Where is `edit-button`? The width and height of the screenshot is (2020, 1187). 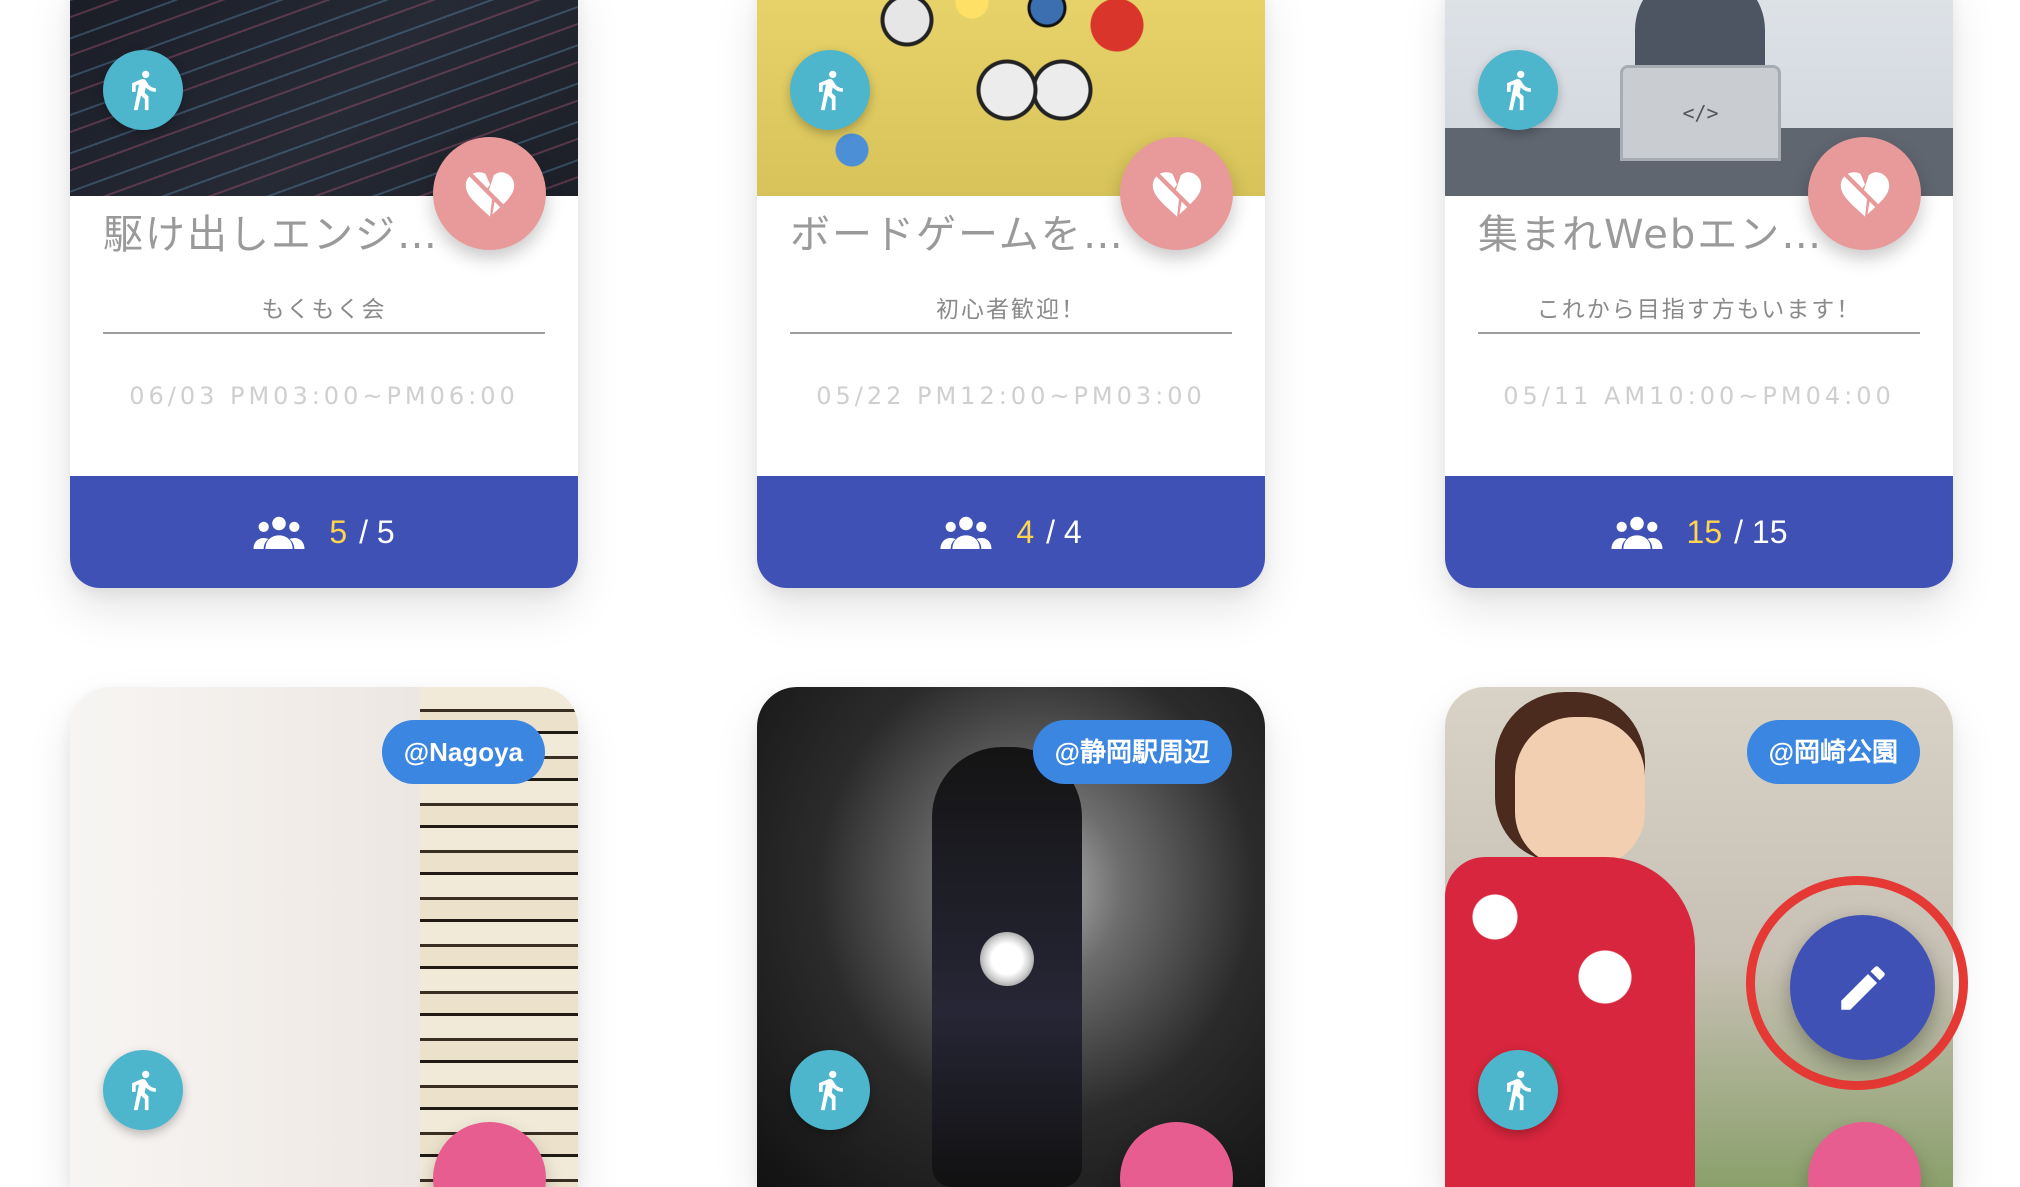
edit-button is located at coordinates (1862, 987).